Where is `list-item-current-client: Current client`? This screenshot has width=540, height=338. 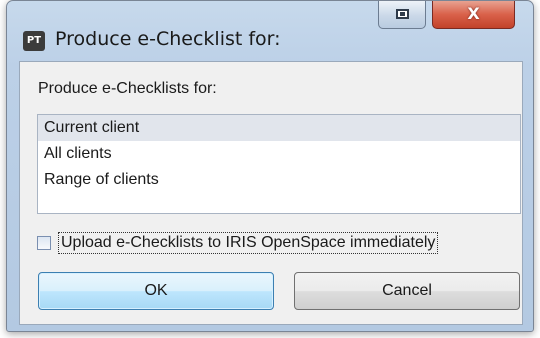 list-item-current-client: Current client is located at coordinates (279, 128).